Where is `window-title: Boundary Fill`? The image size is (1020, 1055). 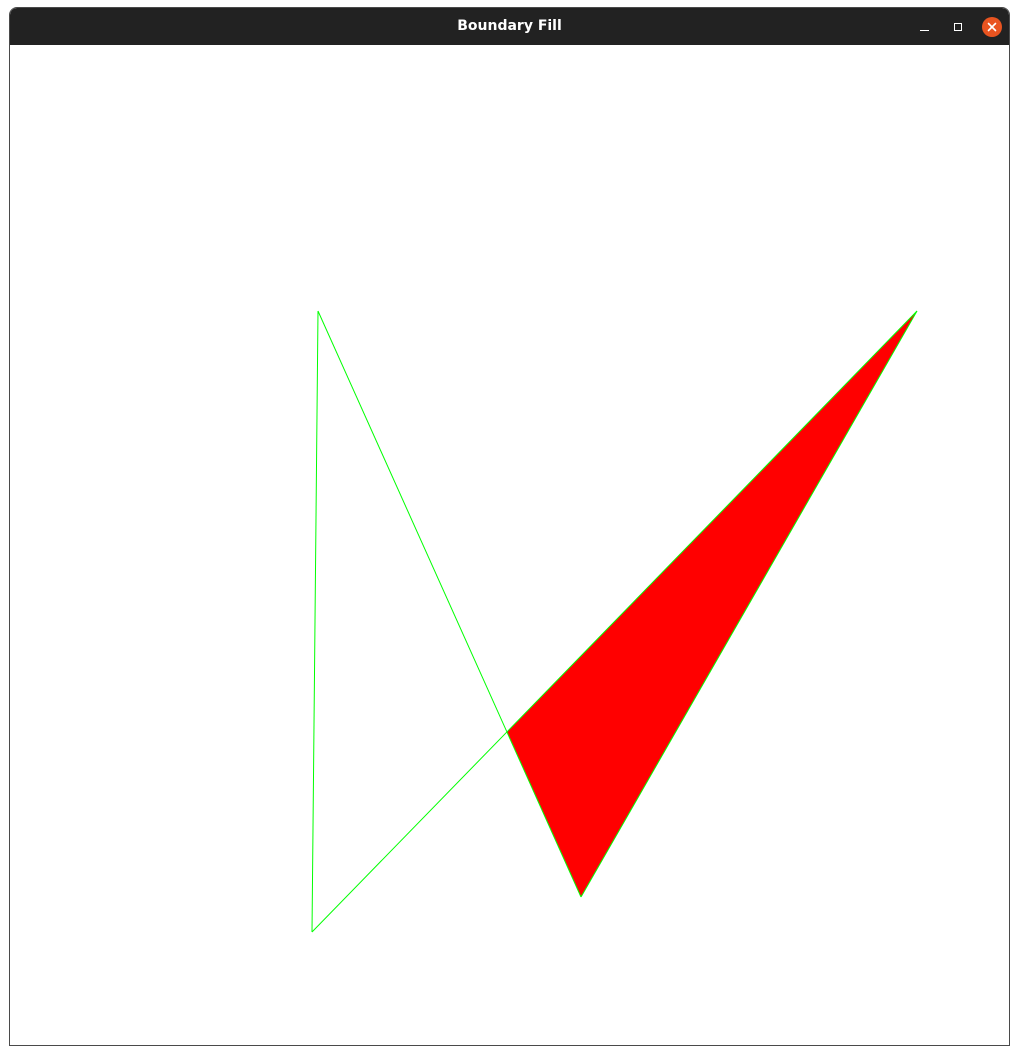 window-title: Boundary Fill is located at coordinates (509, 26).